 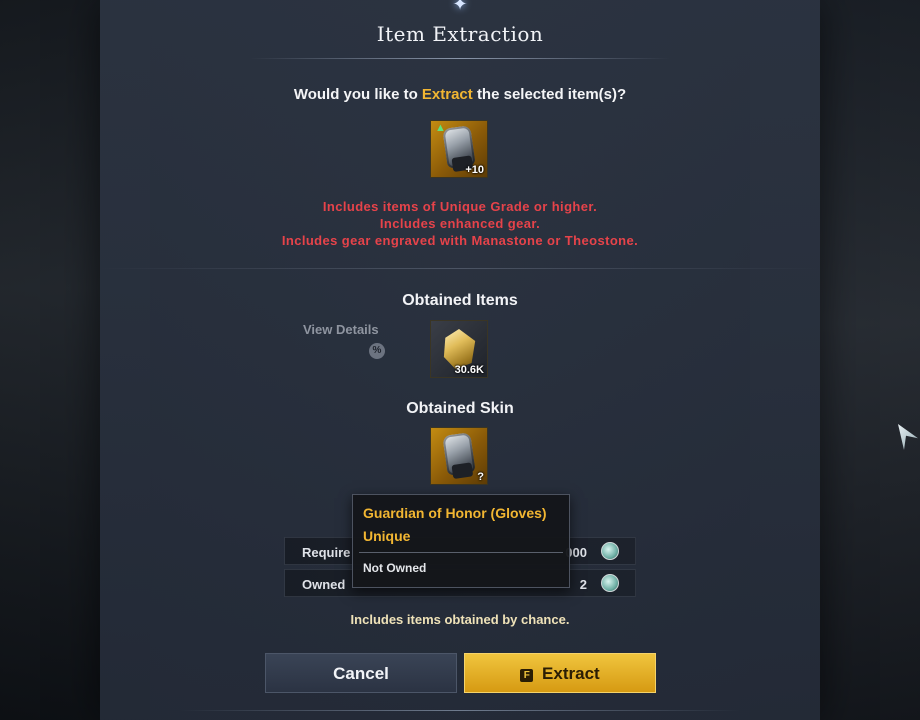 I want to click on dialog-title: Item Extraction, so click(x=460, y=34).